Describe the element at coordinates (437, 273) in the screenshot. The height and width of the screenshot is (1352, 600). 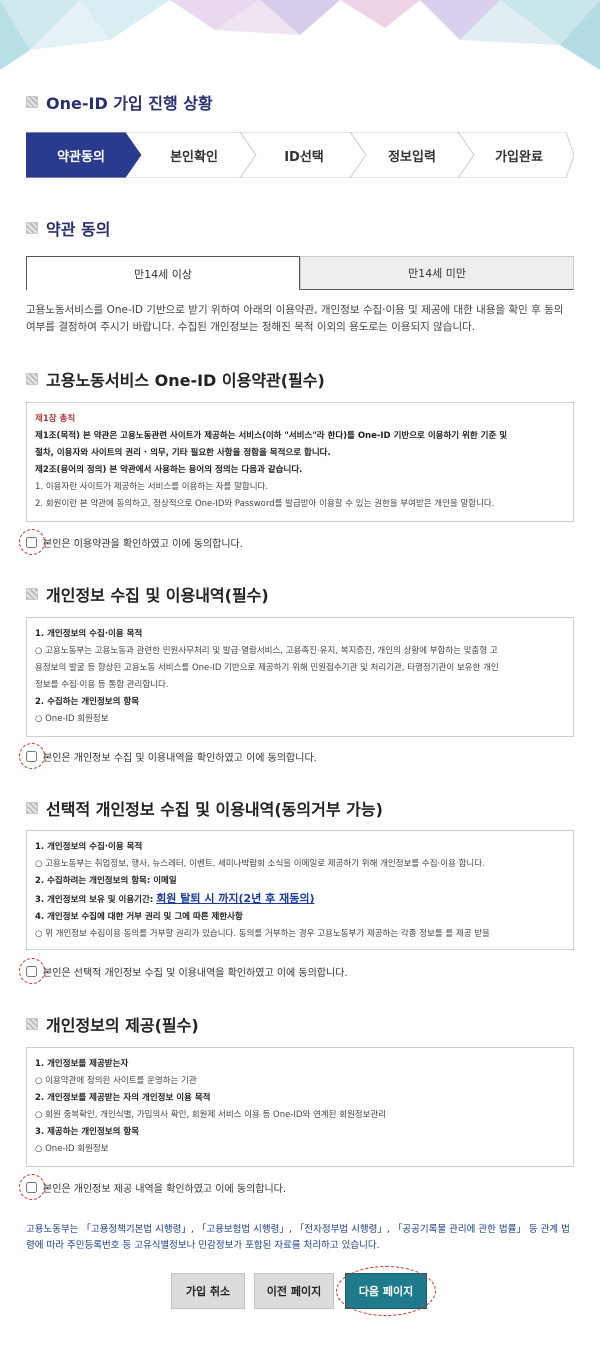
I see `tab-age-14-under: 만14세 미만` at that location.